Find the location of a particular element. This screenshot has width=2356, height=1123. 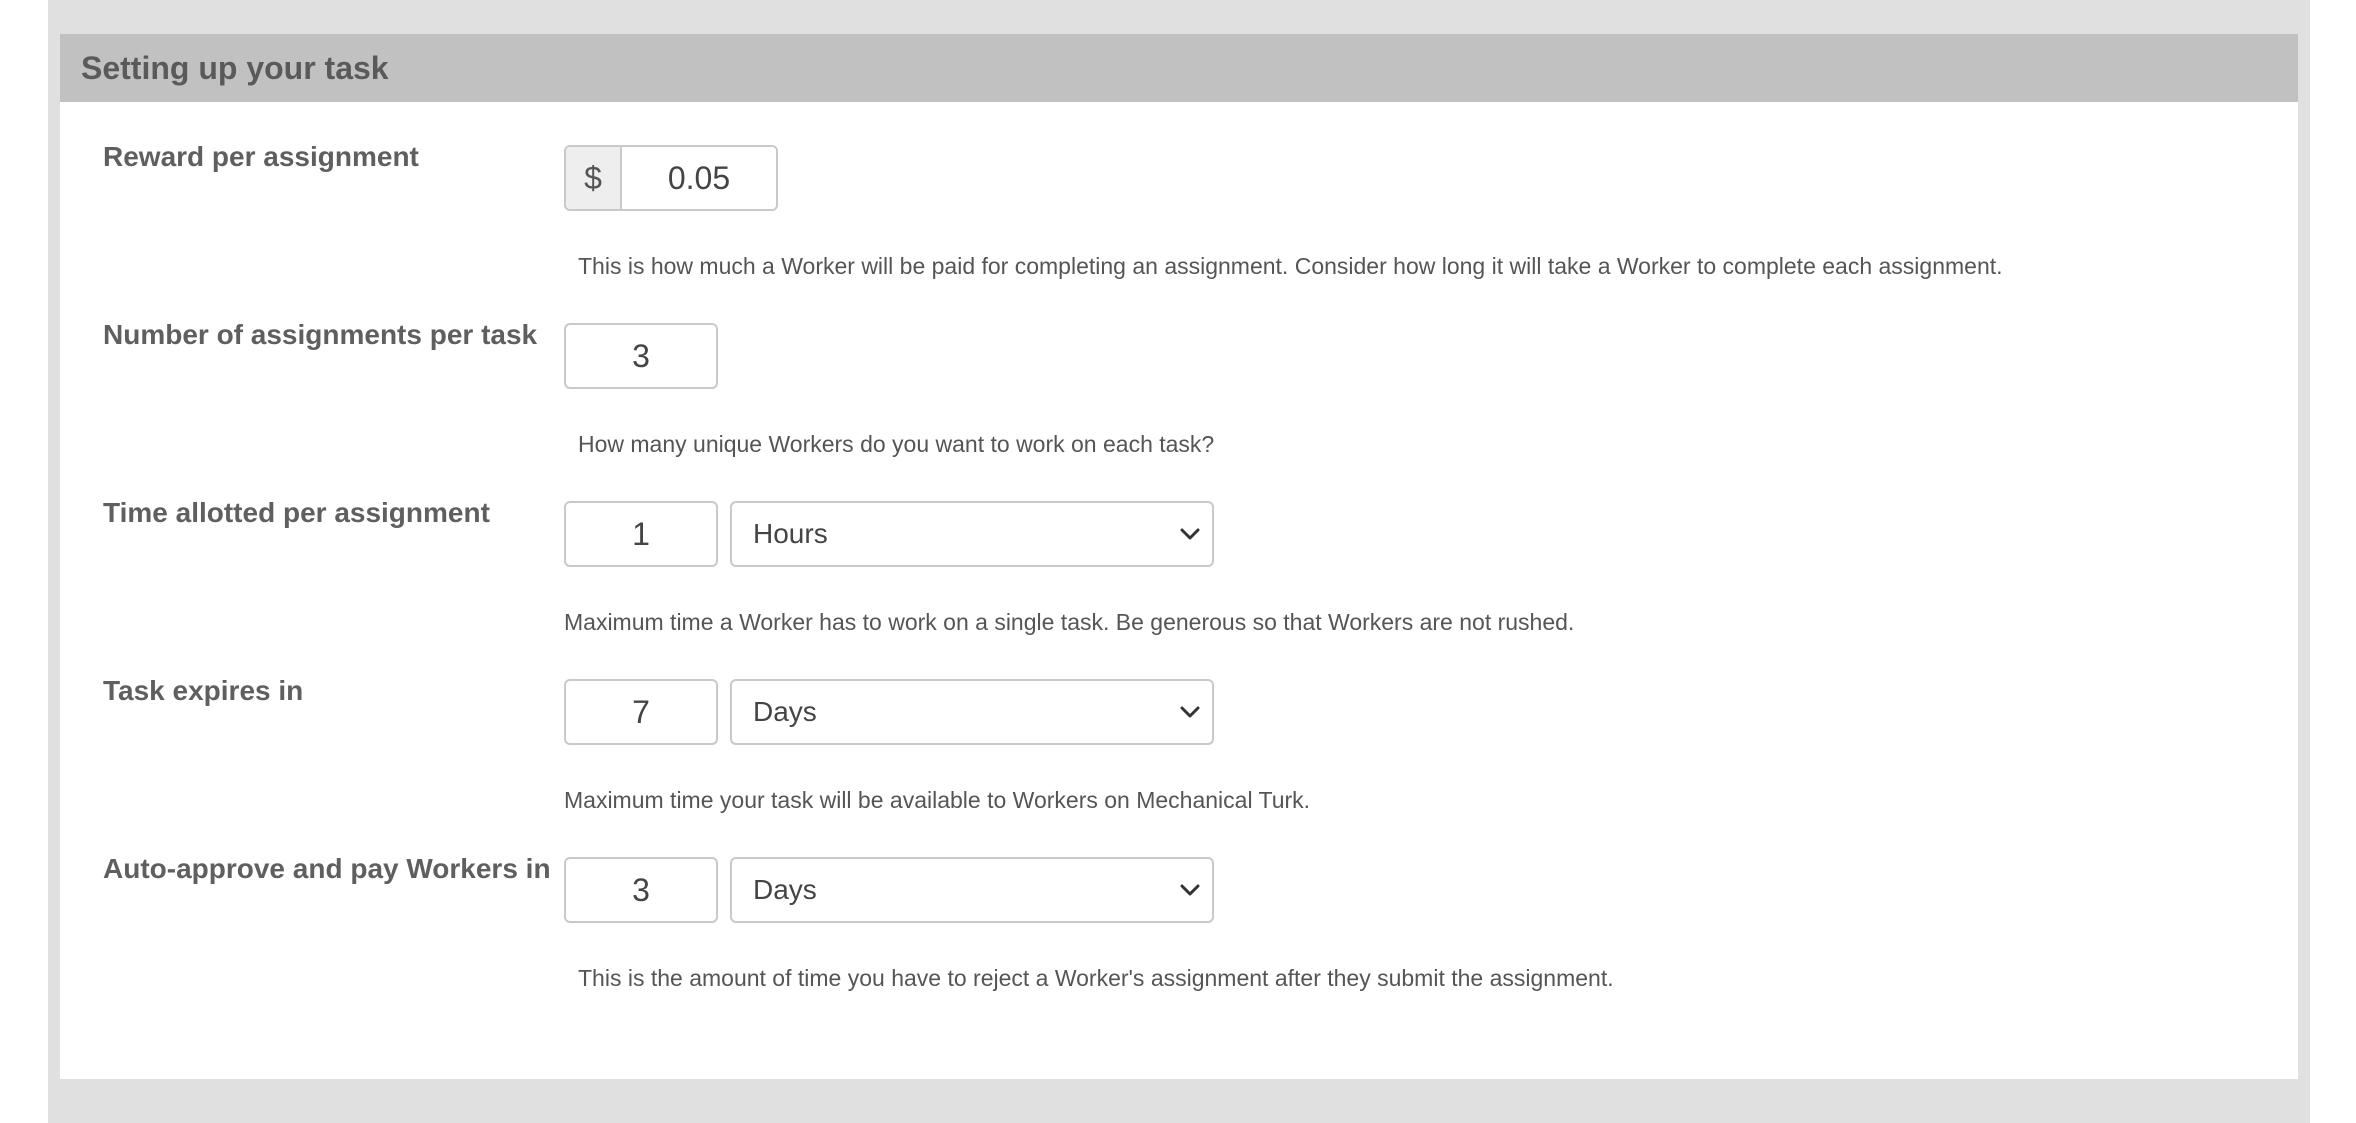

reward-input is located at coordinates (699, 178).